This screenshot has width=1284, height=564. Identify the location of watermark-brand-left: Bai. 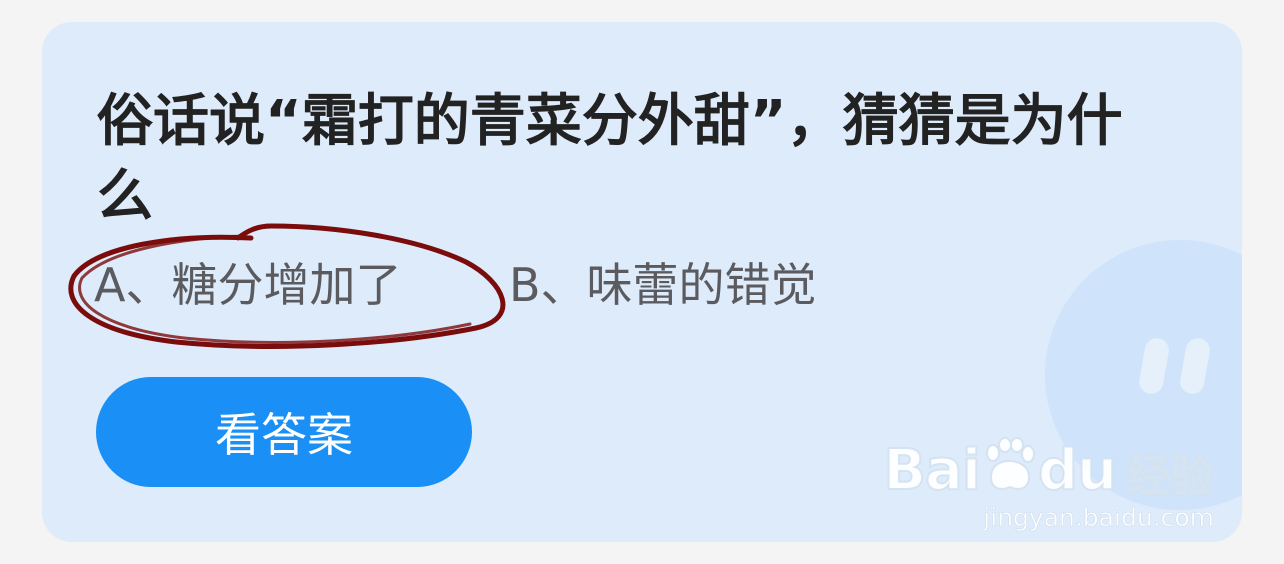
(932, 470).